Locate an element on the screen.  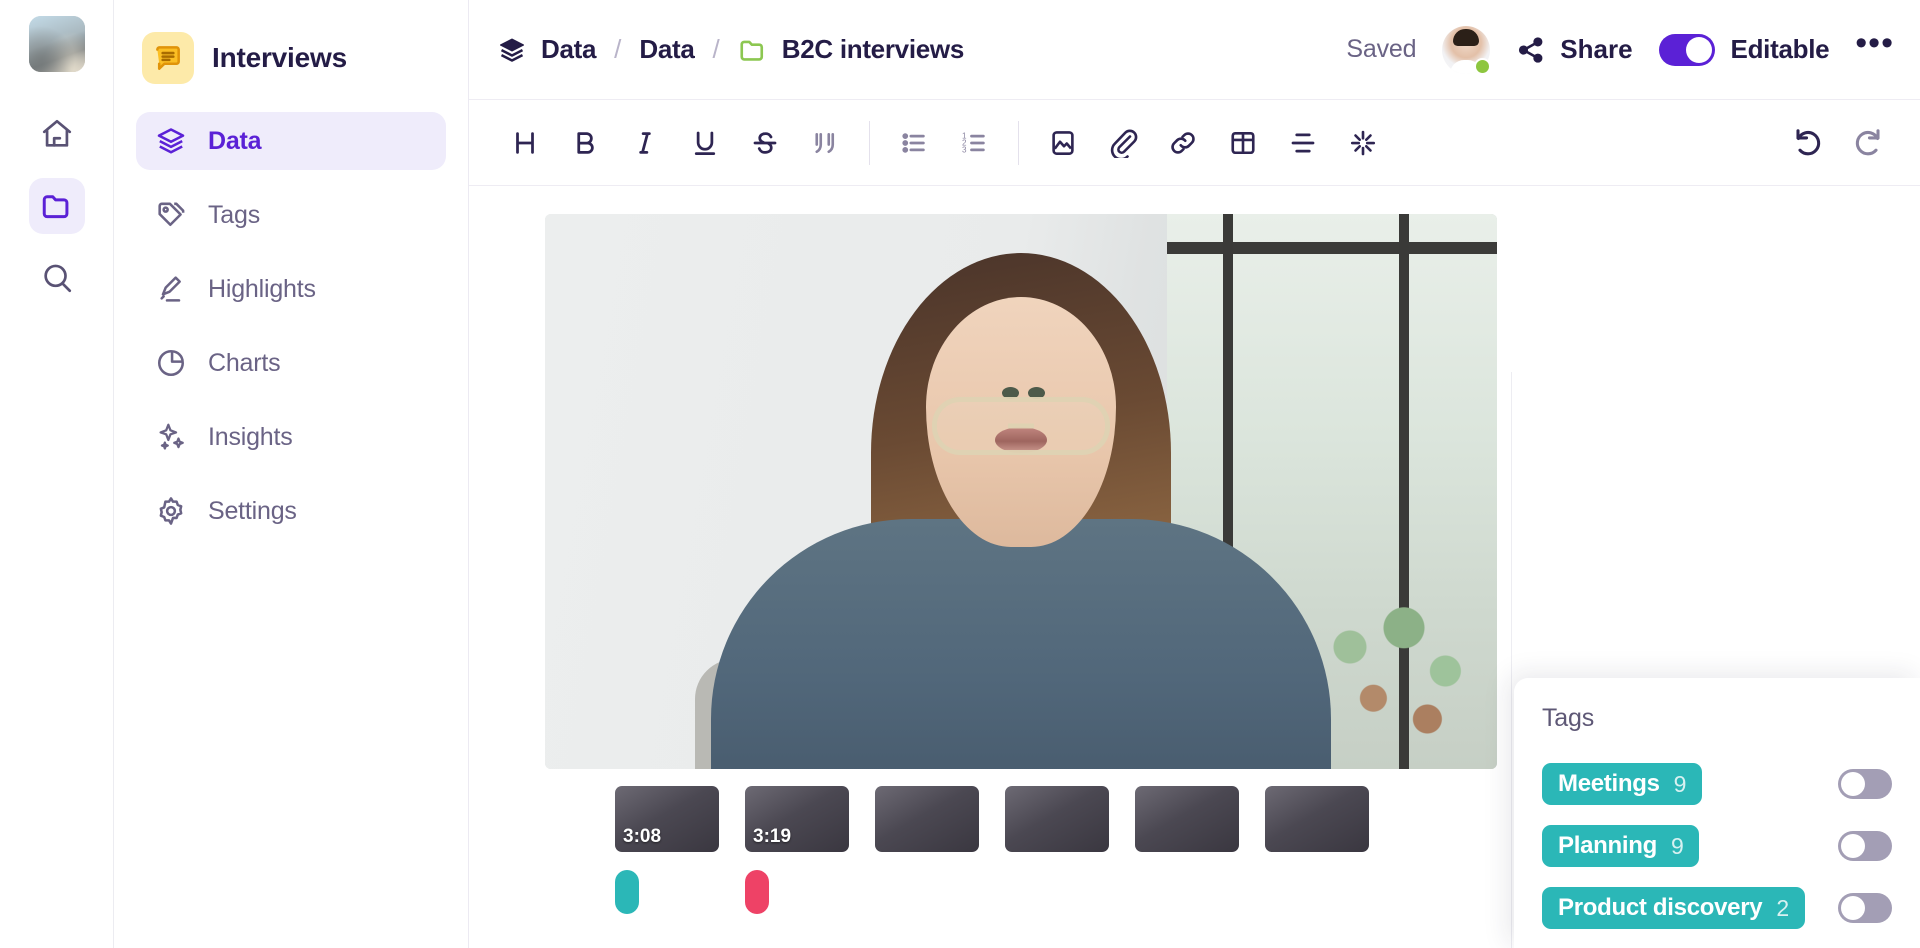
editable-switch is located at coordinates (1686, 49).